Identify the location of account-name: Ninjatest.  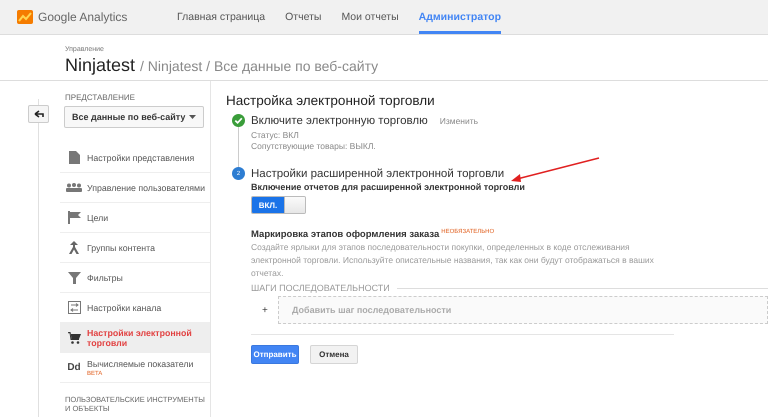
(100, 65).